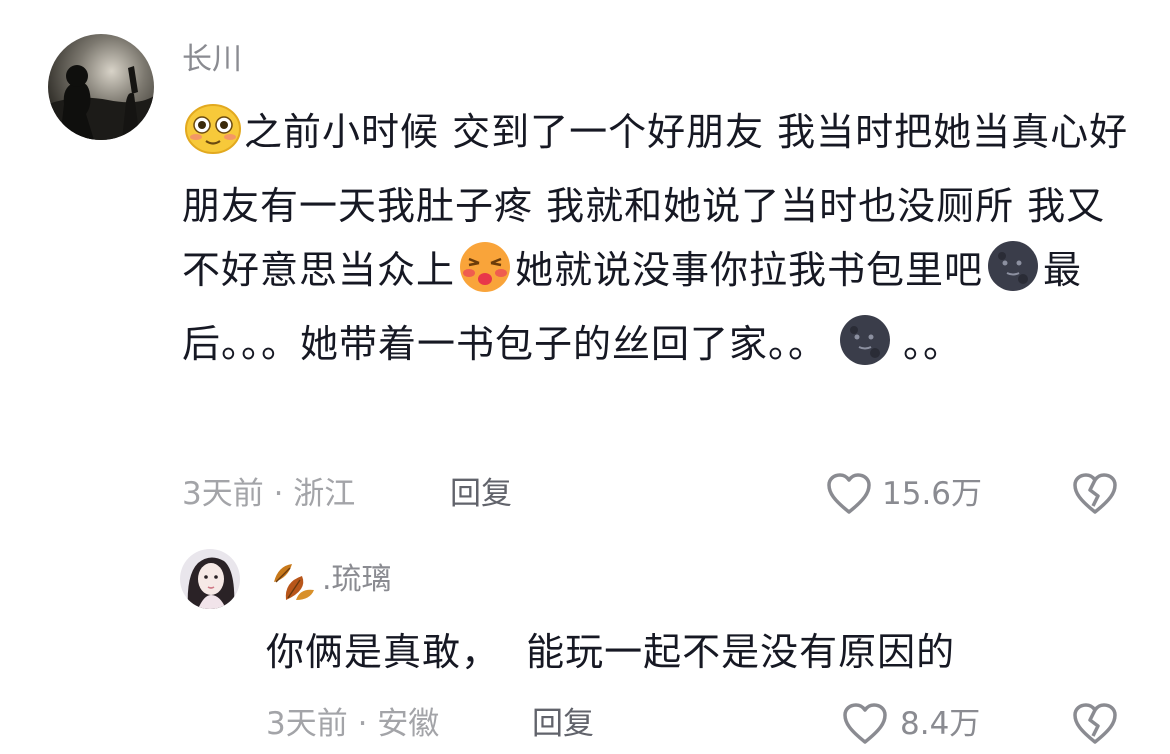 Image resolution: width=1170 pixels, height=754 pixels. Describe the element at coordinates (933, 344) in the screenshot. I see `comment-text-part-4: 。。` at that location.